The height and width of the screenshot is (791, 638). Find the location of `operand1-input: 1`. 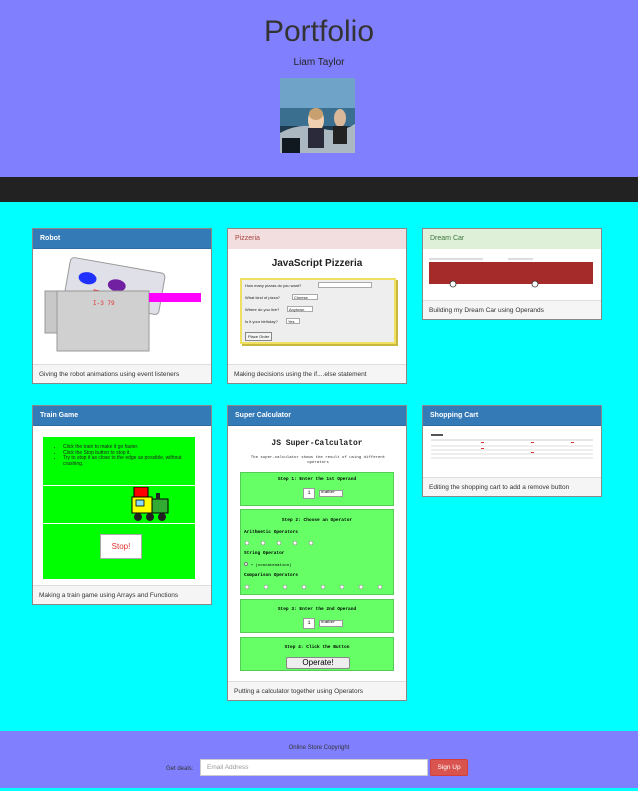

operand1-input: 1 is located at coordinates (309, 493).